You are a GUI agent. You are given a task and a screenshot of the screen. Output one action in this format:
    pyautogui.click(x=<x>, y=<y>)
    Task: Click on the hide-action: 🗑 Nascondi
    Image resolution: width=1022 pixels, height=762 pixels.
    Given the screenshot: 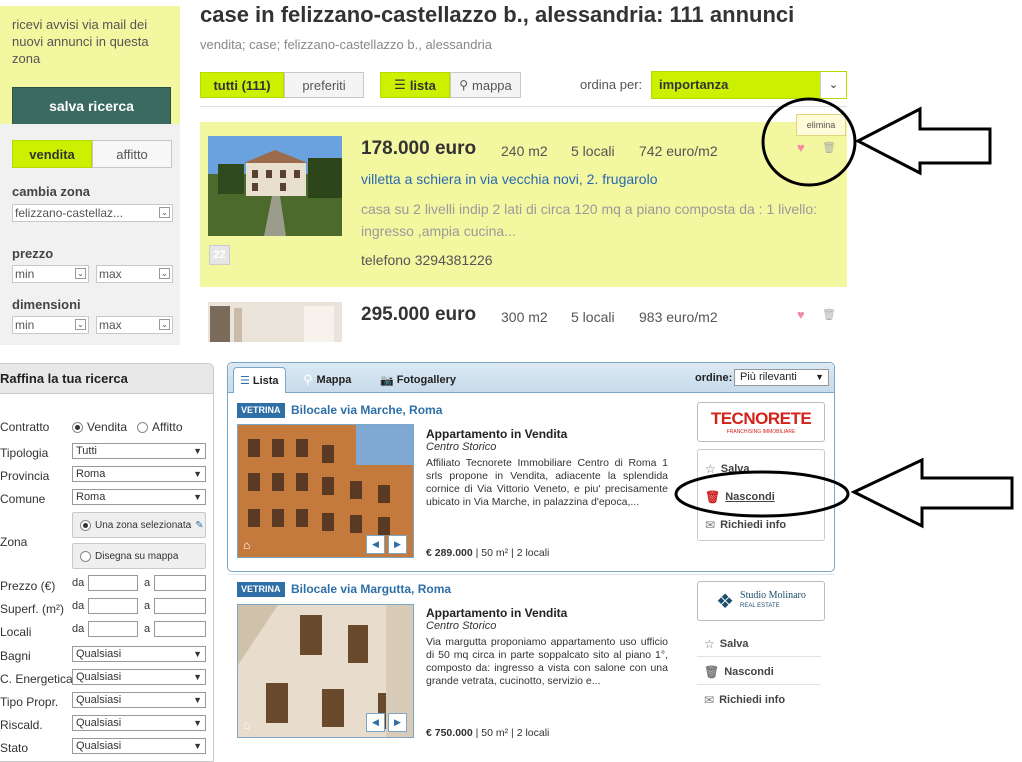 What is the action you would take?
    pyautogui.click(x=739, y=672)
    